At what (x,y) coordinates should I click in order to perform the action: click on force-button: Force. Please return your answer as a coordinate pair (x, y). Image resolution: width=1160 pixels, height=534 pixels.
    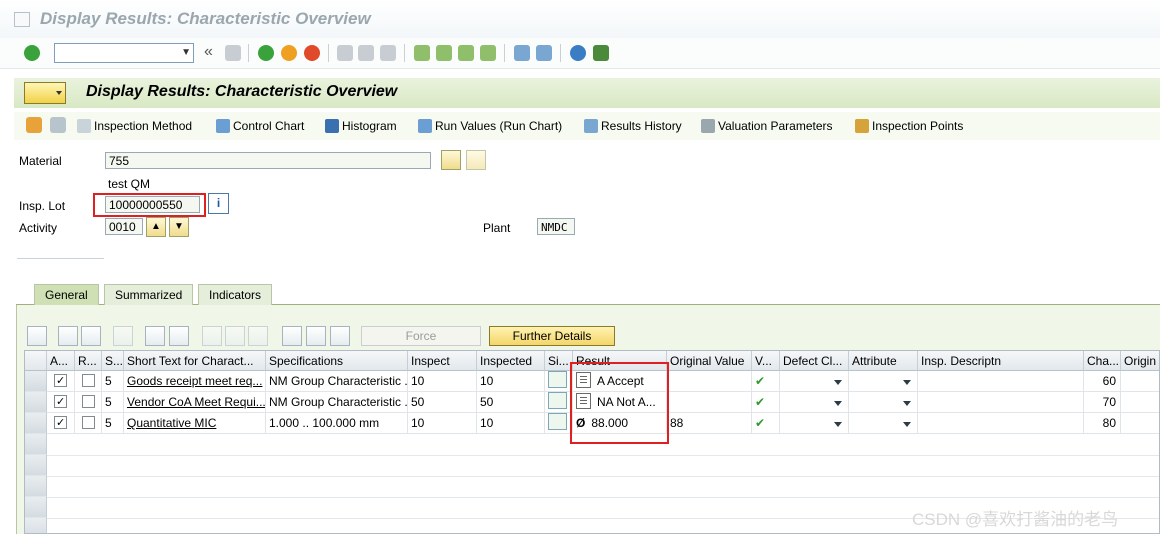
    Looking at the image, I should click on (421, 336).